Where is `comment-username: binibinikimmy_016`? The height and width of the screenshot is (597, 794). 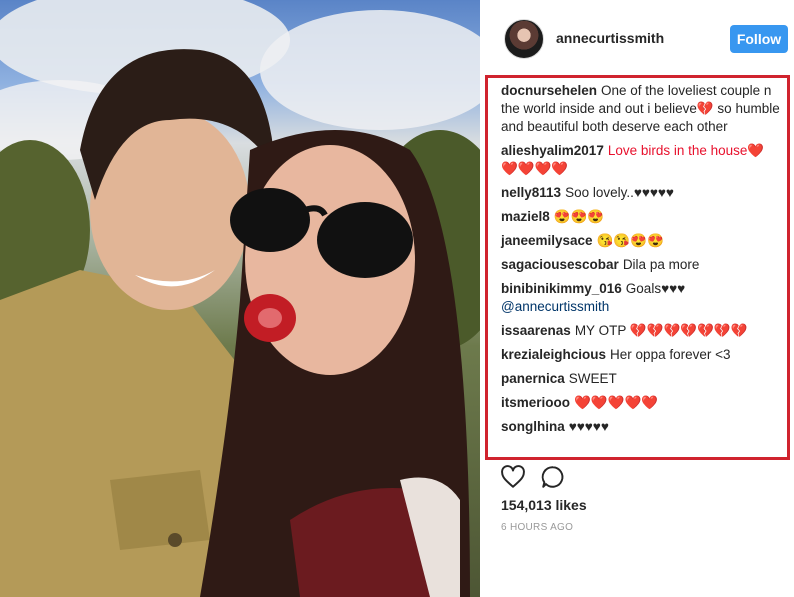
comment-username: binibinikimmy_016 is located at coordinates (561, 288).